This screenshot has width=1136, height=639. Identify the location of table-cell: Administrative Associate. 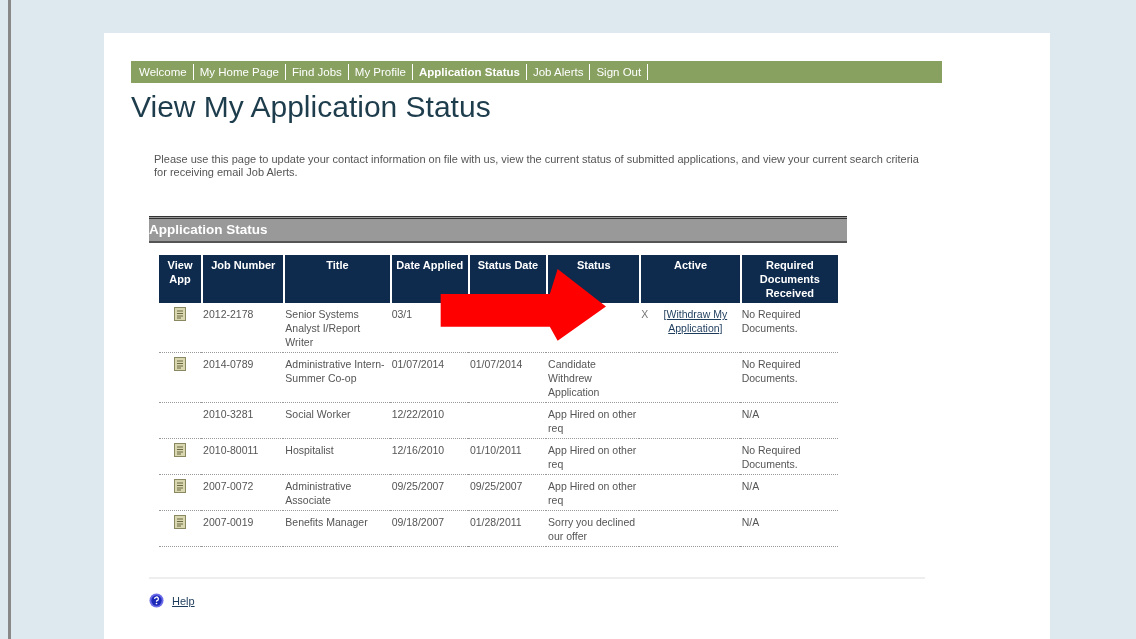
(336, 493).